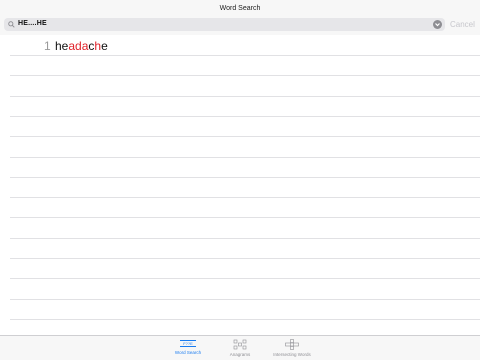 This screenshot has width=480, height=360. Describe the element at coordinates (240, 8) in the screenshot. I see `page-title: Word Search` at that location.